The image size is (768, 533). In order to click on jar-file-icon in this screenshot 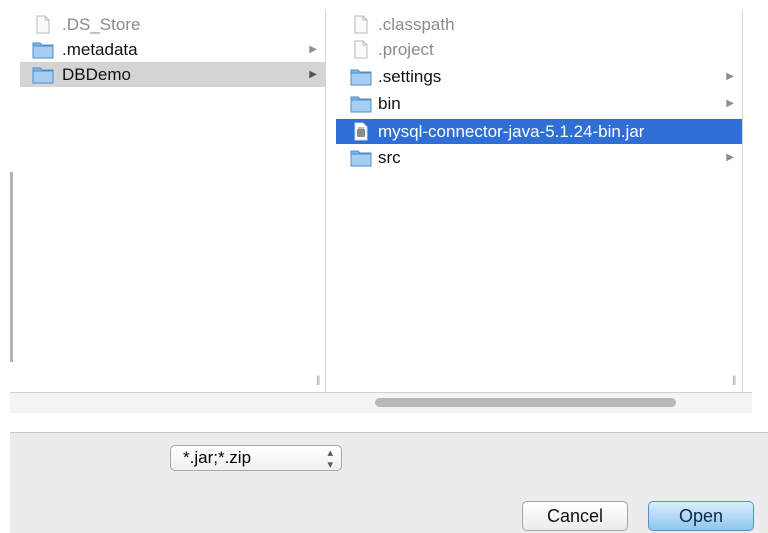, I will do `click(361, 131)`.